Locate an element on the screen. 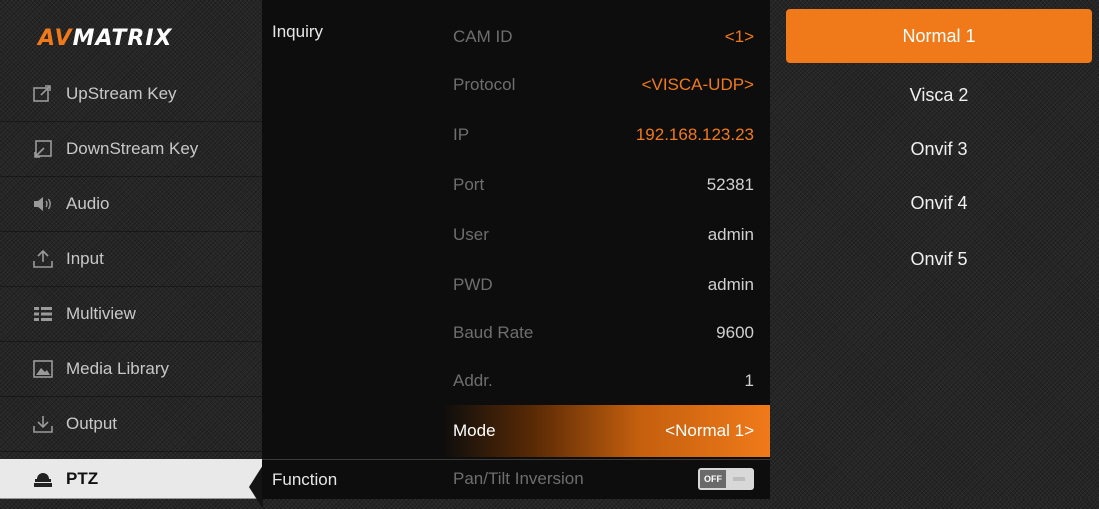  cam-id-value: <1> is located at coordinates (739, 37).